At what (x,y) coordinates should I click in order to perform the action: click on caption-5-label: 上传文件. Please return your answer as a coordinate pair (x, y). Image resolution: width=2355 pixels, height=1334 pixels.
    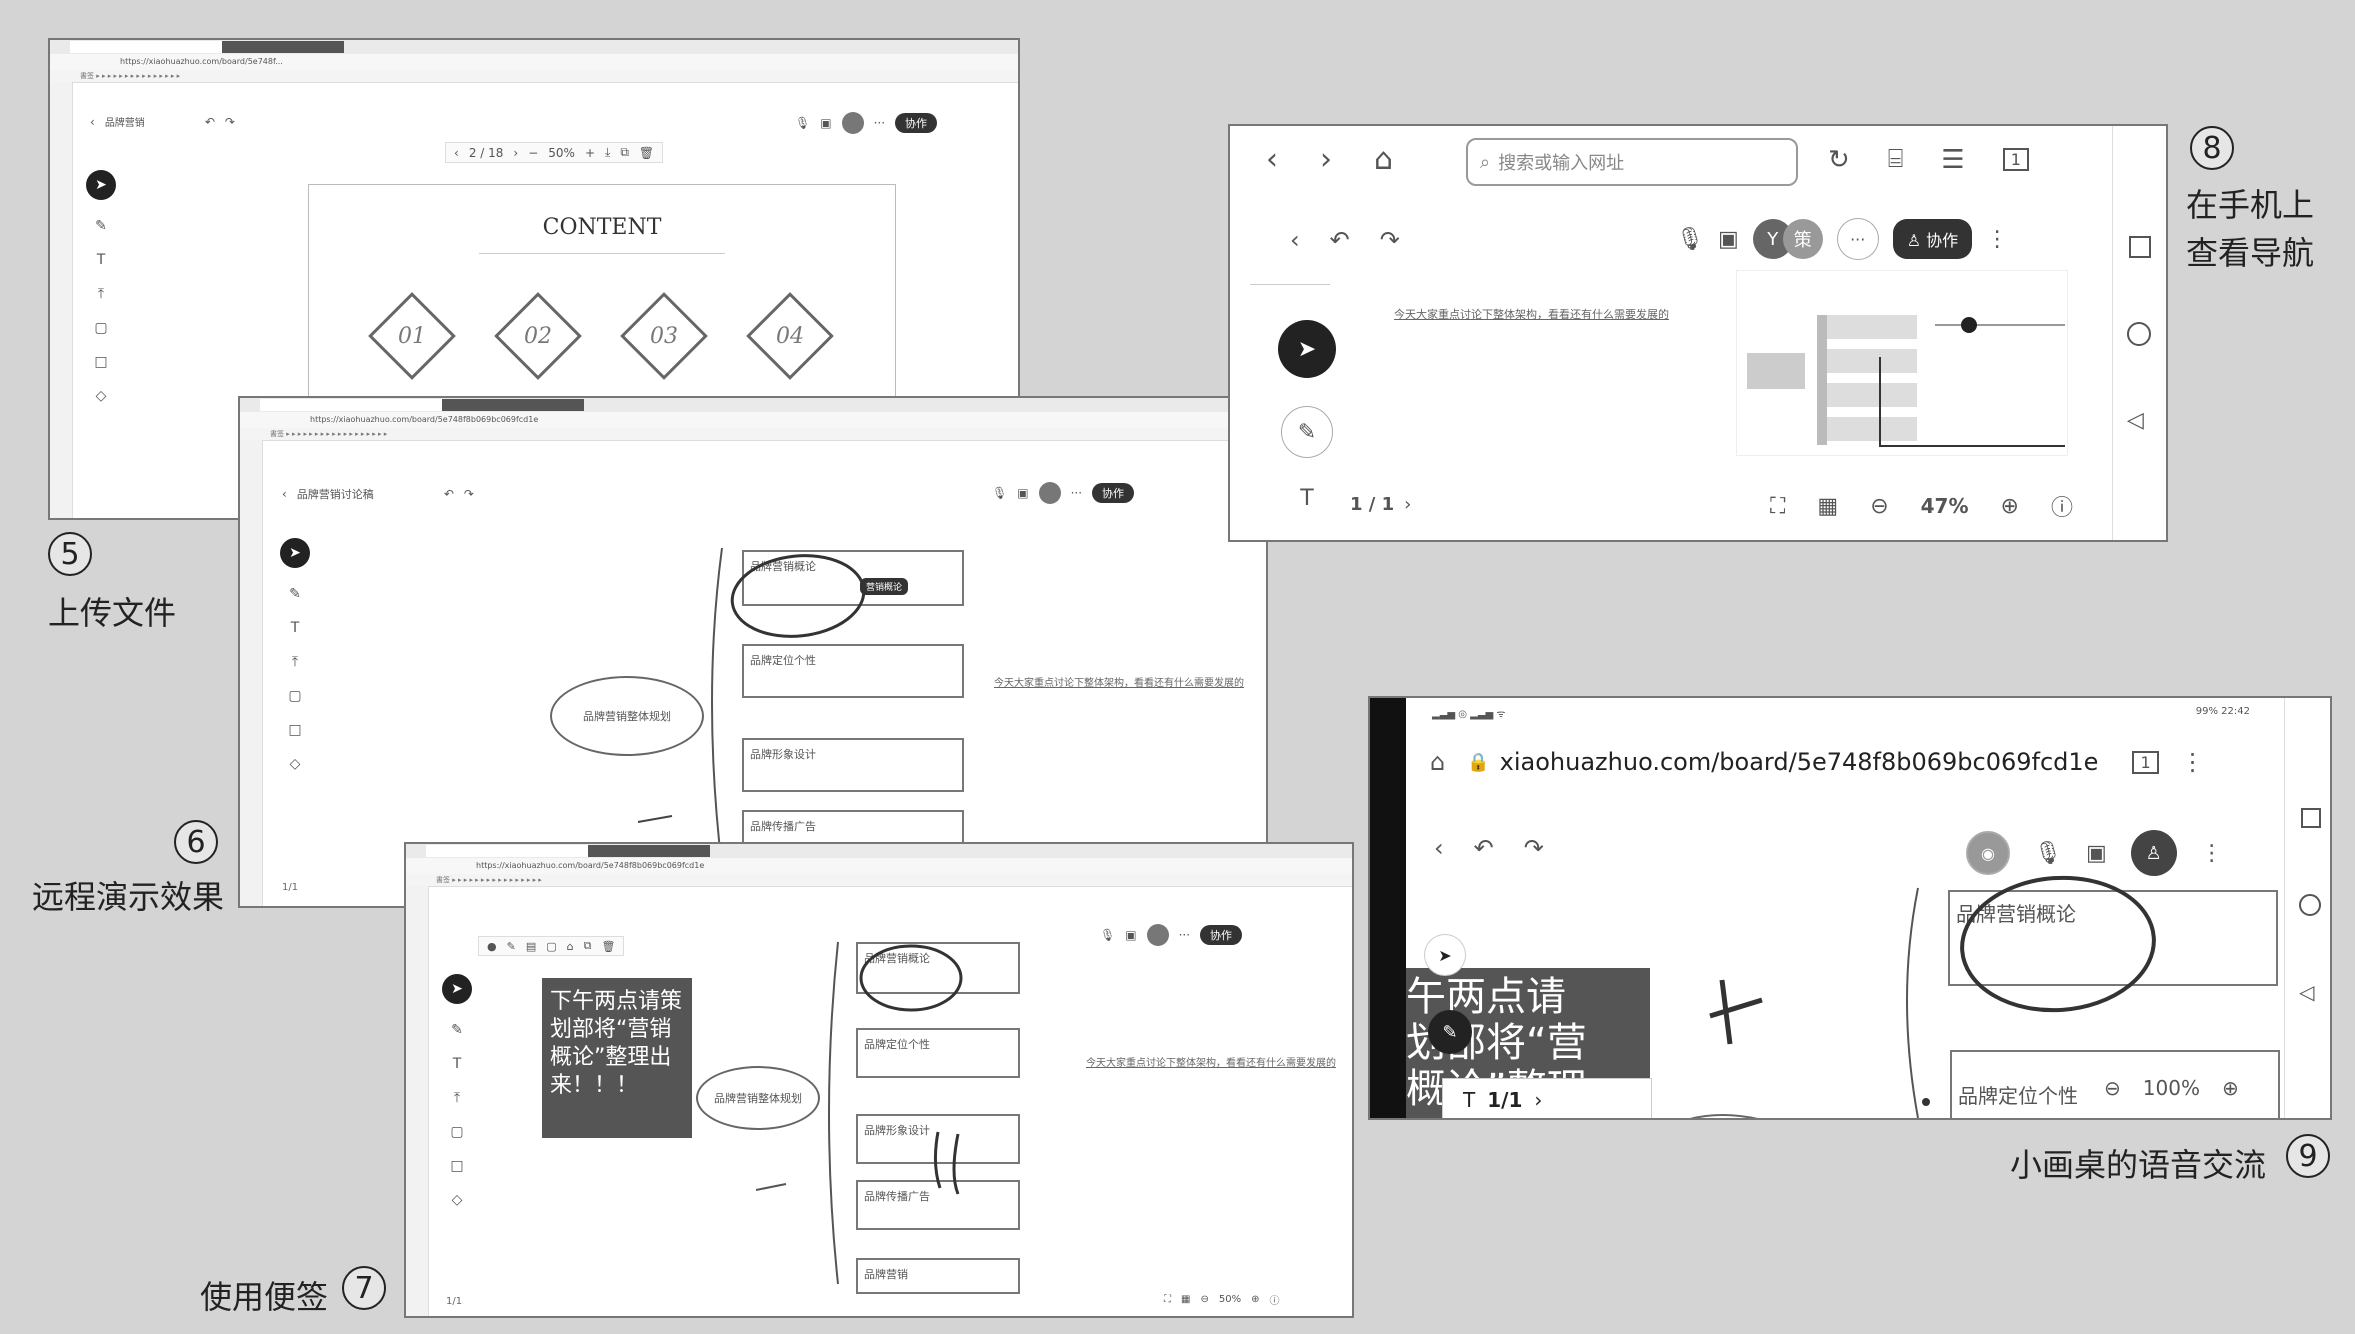
    Looking at the image, I should click on (112, 613).